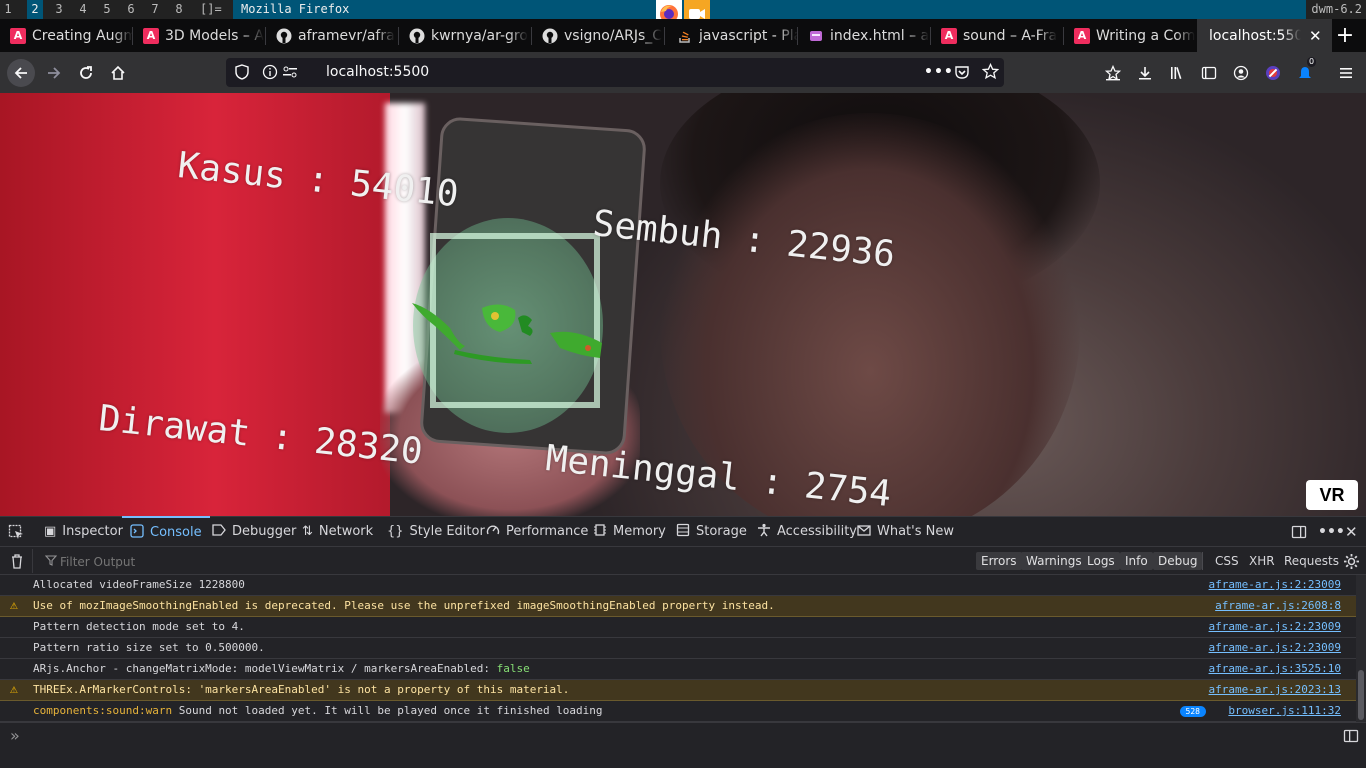 This screenshot has width=1366, height=768. What do you see at coordinates (1262, 561) in the screenshot?
I see `filter-xhr-button: XHR` at bounding box center [1262, 561].